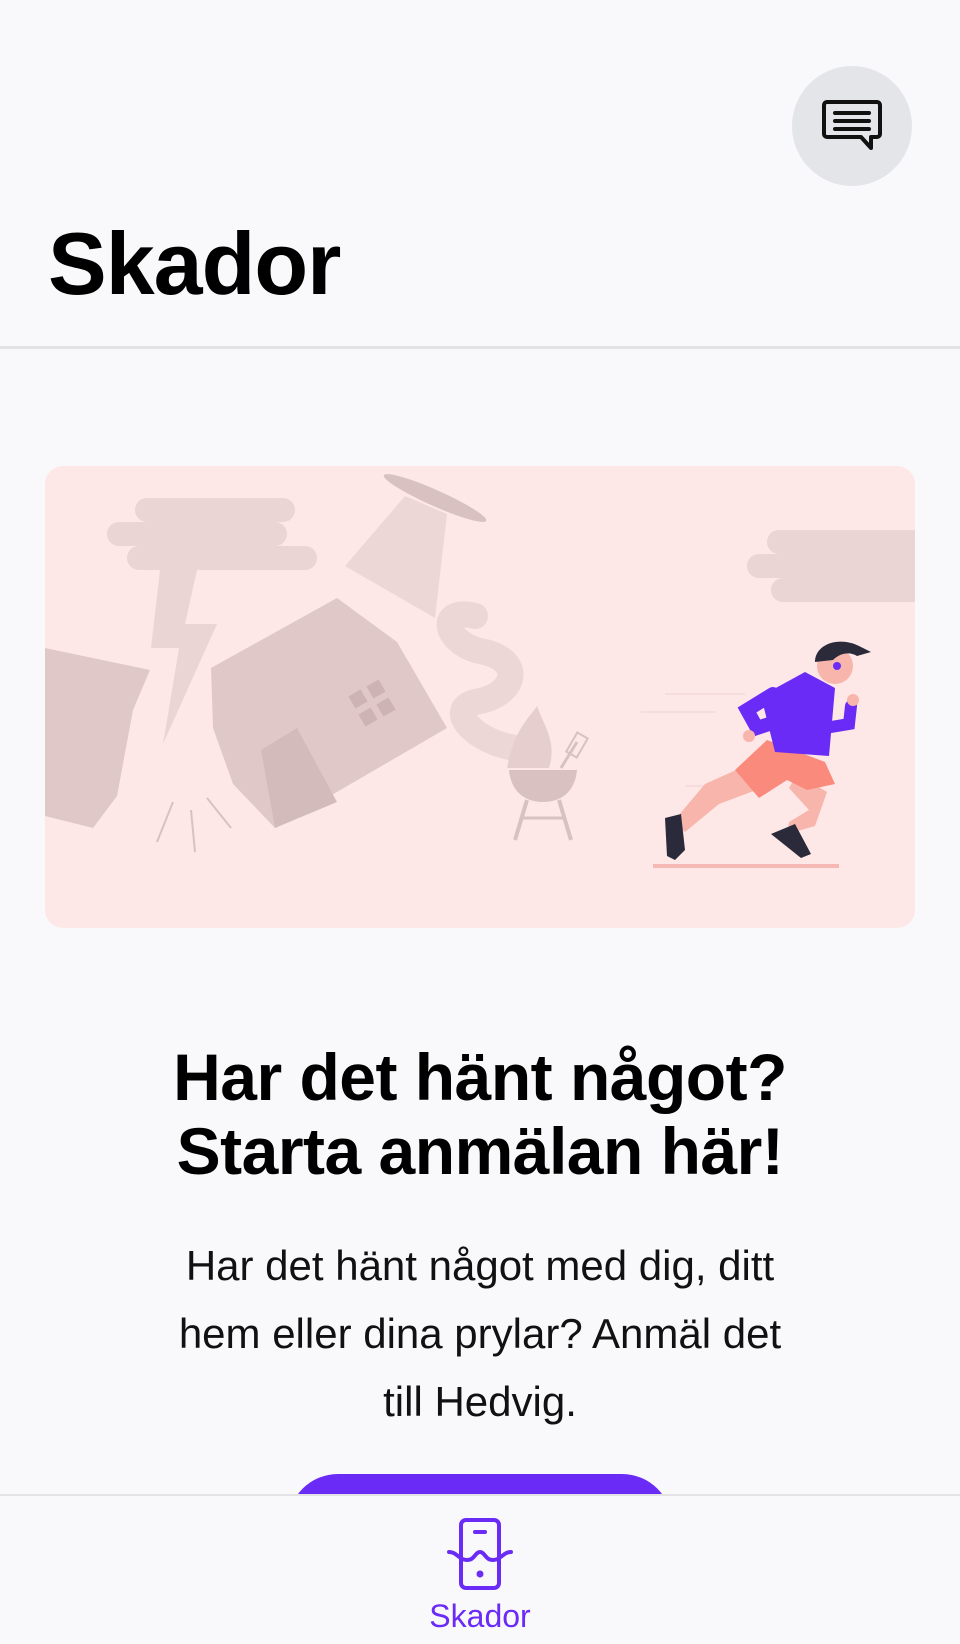 This screenshot has width=960, height=1644. I want to click on page-title: Skador, so click(194, 263).